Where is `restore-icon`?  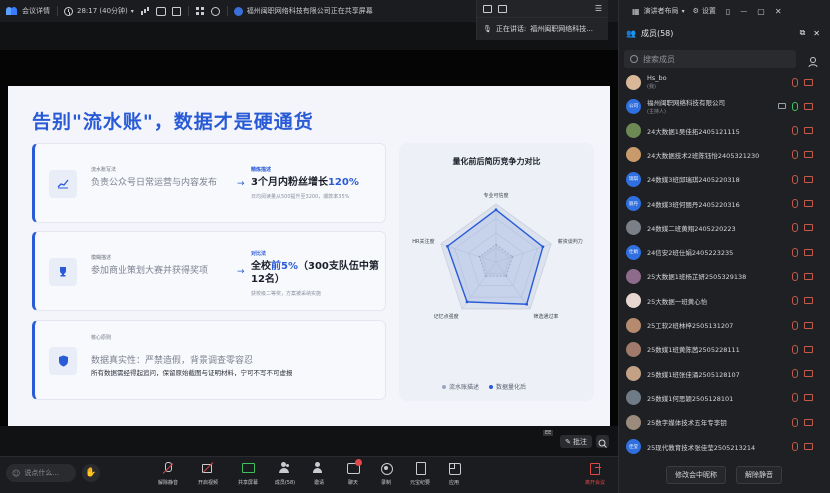
restore-icon is located at coordinates (487, 8).